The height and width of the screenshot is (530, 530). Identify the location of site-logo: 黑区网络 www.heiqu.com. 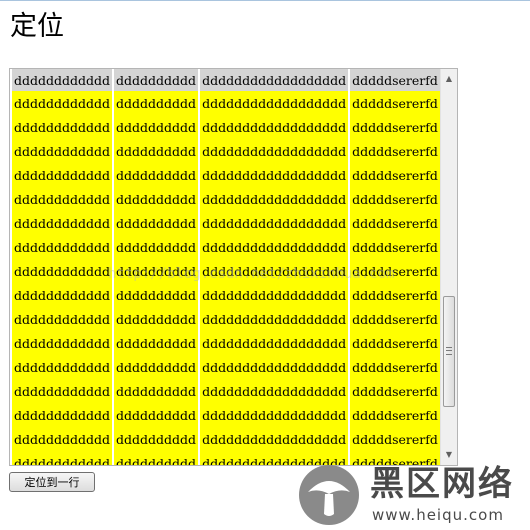
(414, 496).